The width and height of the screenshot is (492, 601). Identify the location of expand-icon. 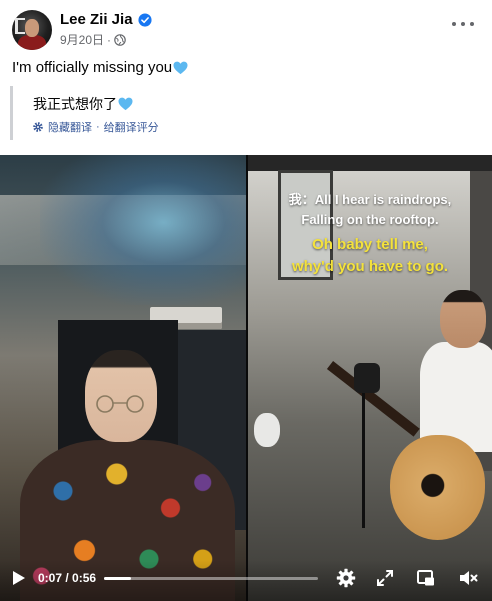
(385, 578).